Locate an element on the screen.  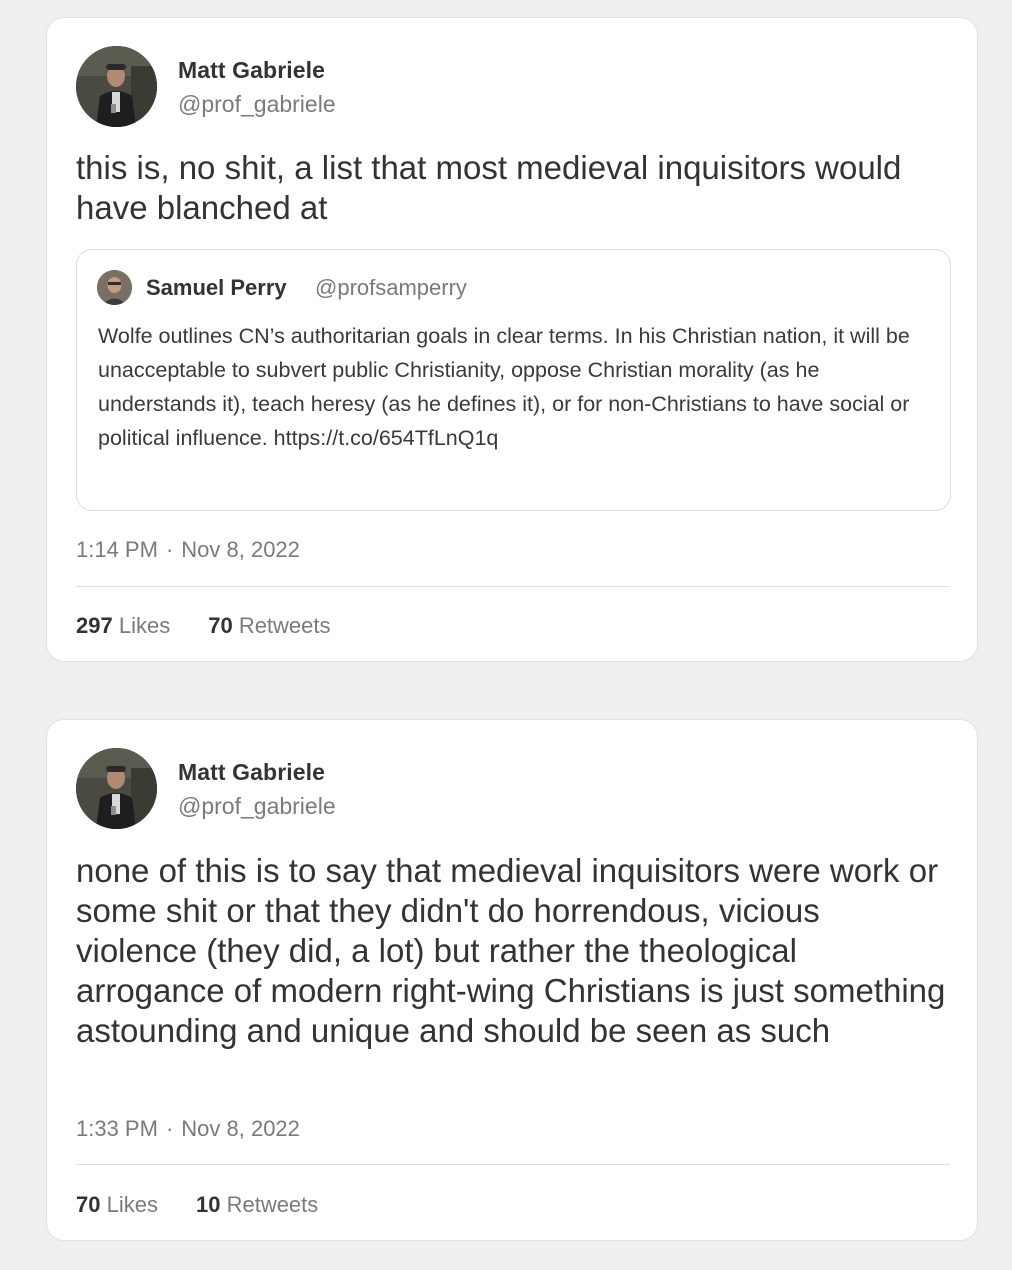
likes-count: 70 is located at coordinates (88, 1204).